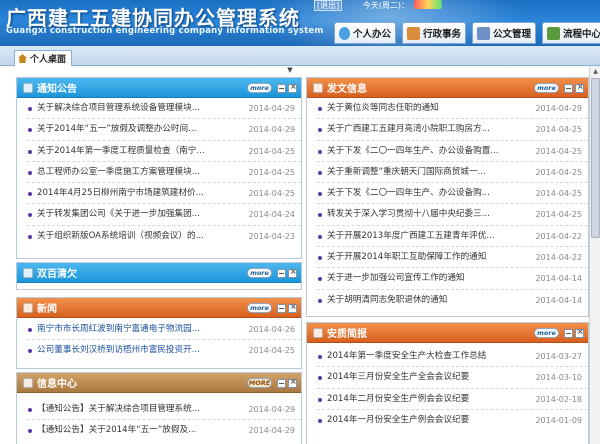 Image resolution: width=600 pixels, height=444 pixels. What do you see at coordinates (425, 278) in the screenshot?
I see `item-title: 关于进一步加强公司宣传工作的通知` at bounding box center [425, 278].